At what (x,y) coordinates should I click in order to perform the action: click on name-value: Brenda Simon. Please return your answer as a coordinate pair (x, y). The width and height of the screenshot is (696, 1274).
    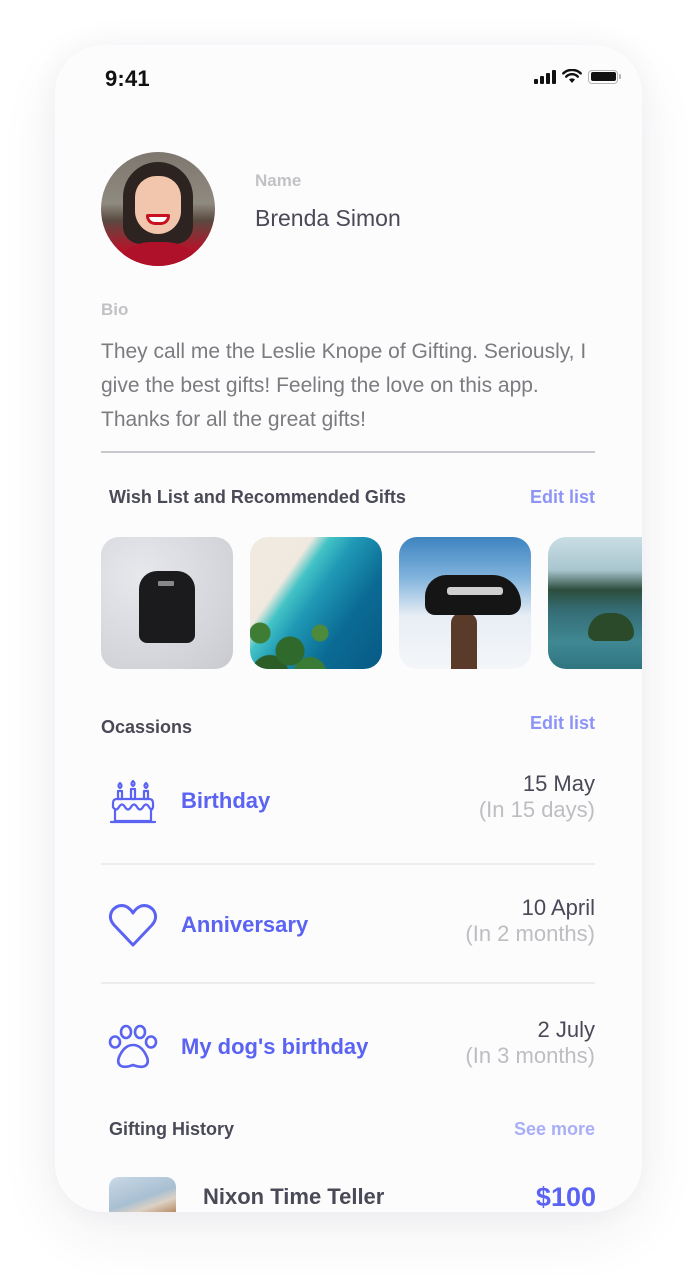
    Looking at the image, I should click on (328, 218).